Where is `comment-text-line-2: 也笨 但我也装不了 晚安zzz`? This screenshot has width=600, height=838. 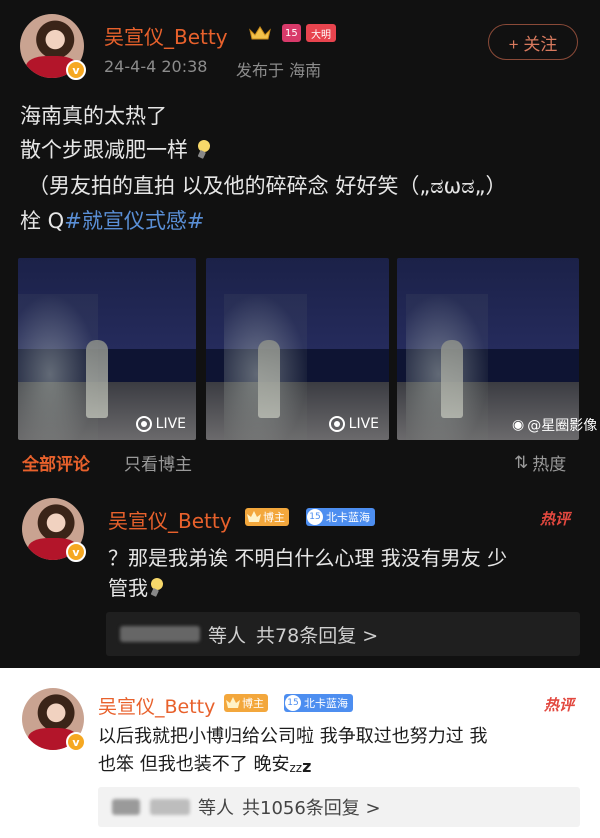
comment-text-line-2: 也笨 但我也装不了 晚安zzz is located at coordinates (205, 765).